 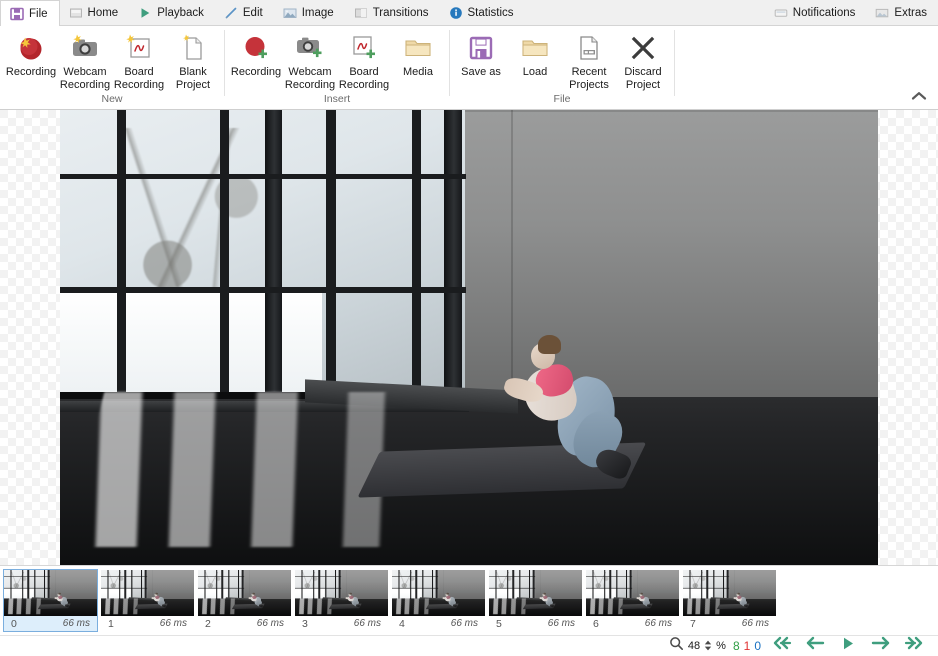 I want to click on ribbon-group-title-insert: Insert, so click(x=337, y=99).